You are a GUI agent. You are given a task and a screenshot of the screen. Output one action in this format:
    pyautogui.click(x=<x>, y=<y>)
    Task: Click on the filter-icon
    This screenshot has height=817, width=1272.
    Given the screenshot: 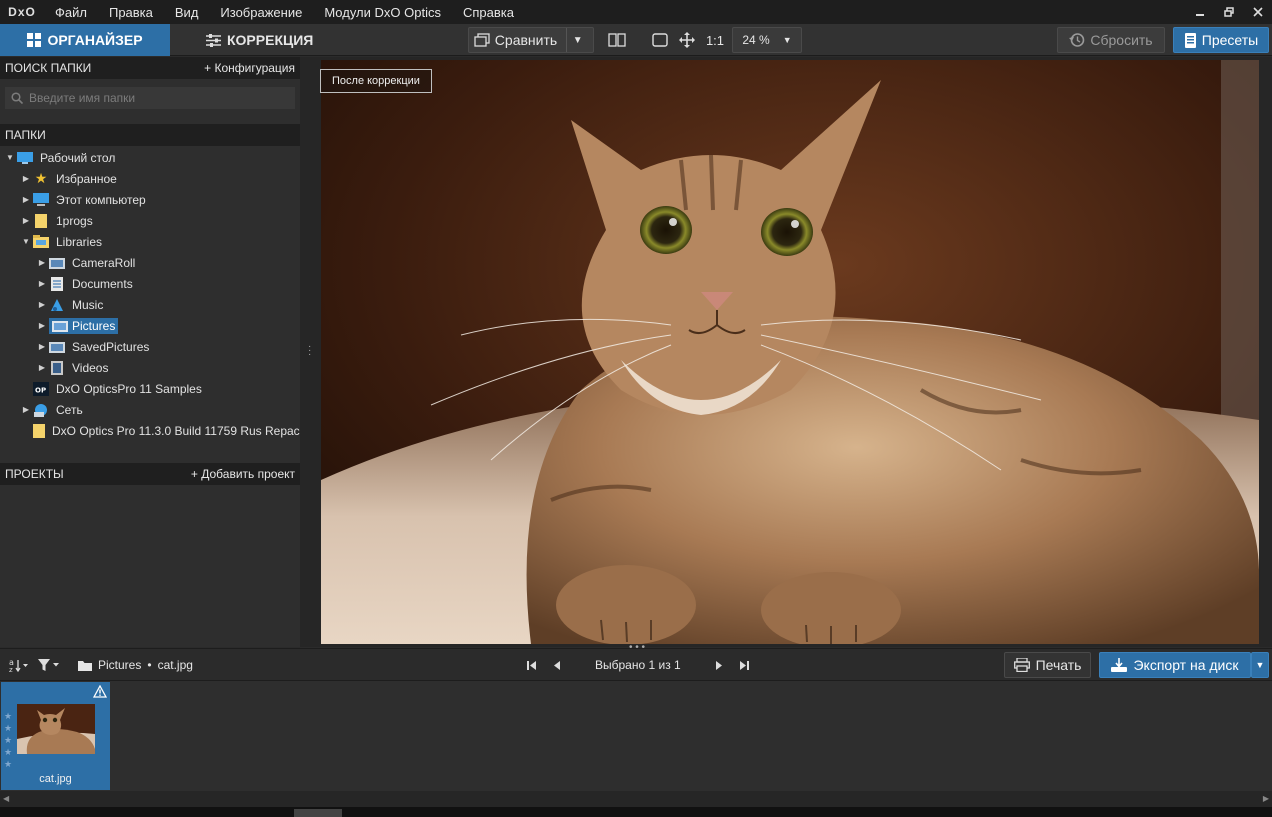 What is the action you would take?
    pyautogui.click(x=49, y=665)
    